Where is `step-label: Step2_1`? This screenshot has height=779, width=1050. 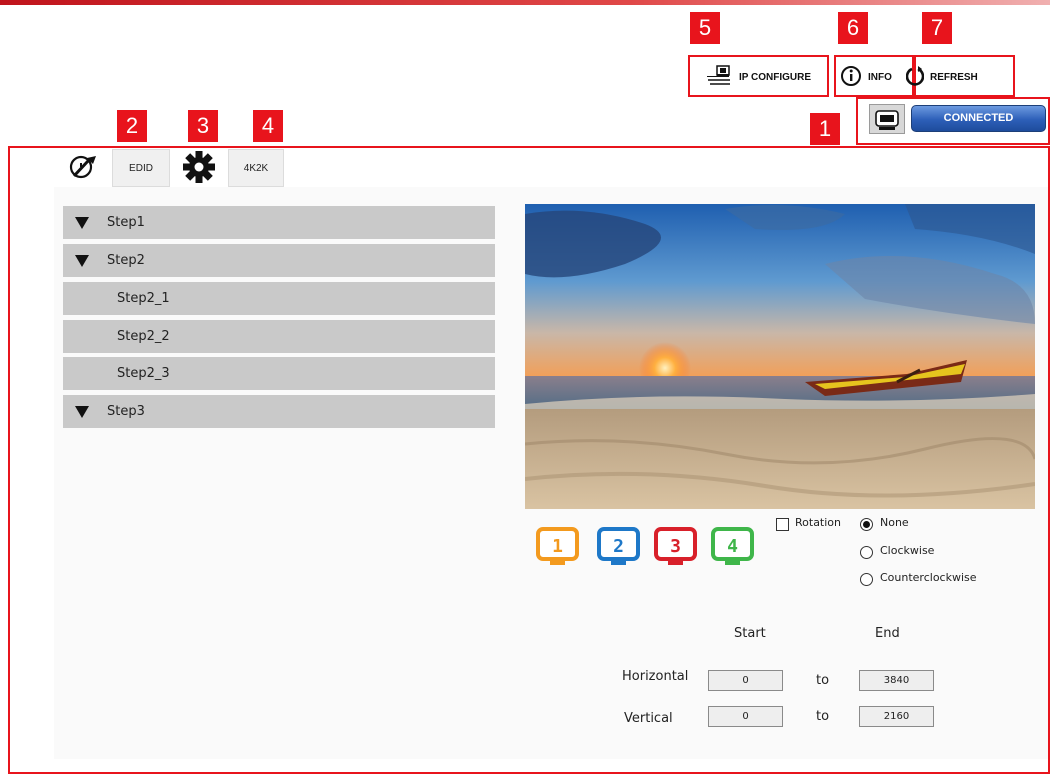
step-label: Step2_1 is located at coordinates (143, 298).